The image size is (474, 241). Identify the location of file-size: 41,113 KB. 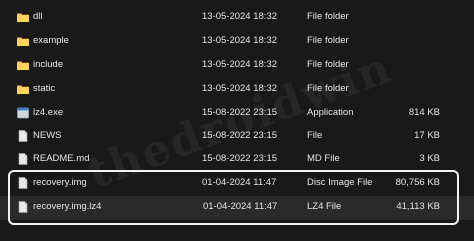
(418, 206).